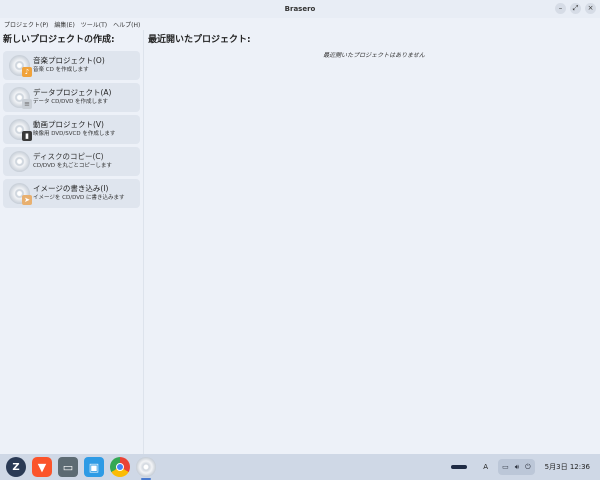  What do you see at coordinates (71, 161) in the screenshot?
I see `copy-disc-button: ディスクのコピー(C) CD/DVD を丸ごとコピーします` at bounding box center [71, 161].